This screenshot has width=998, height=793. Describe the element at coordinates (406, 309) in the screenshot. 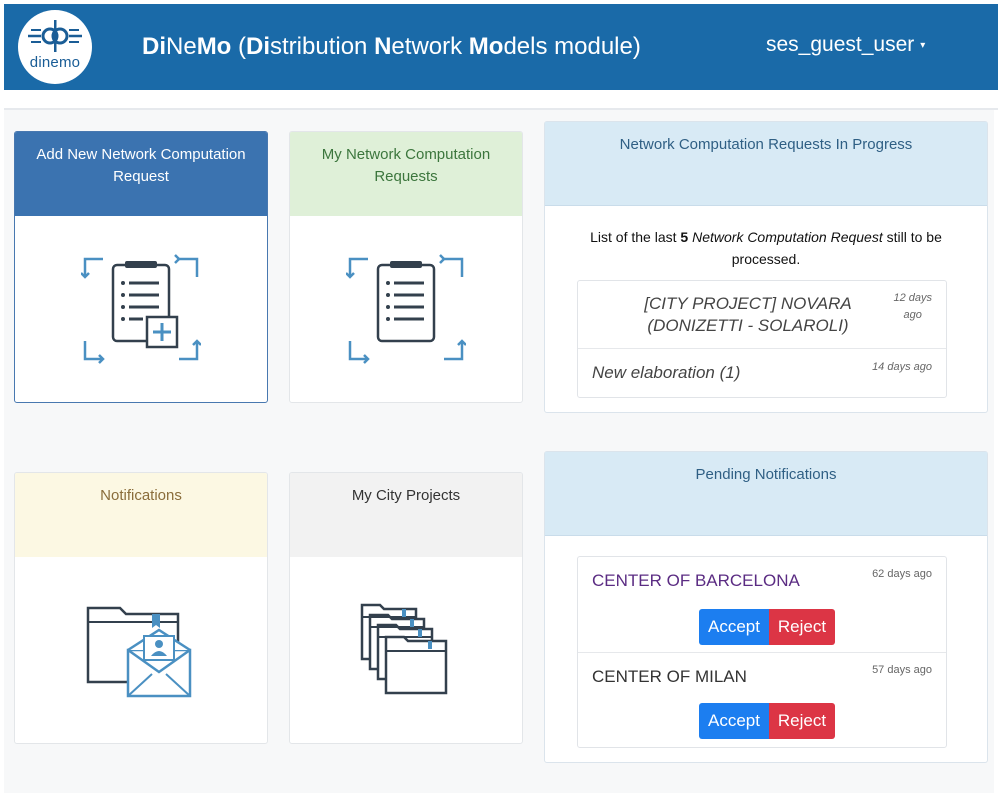

I see `clipboard-list-icon` at that location.